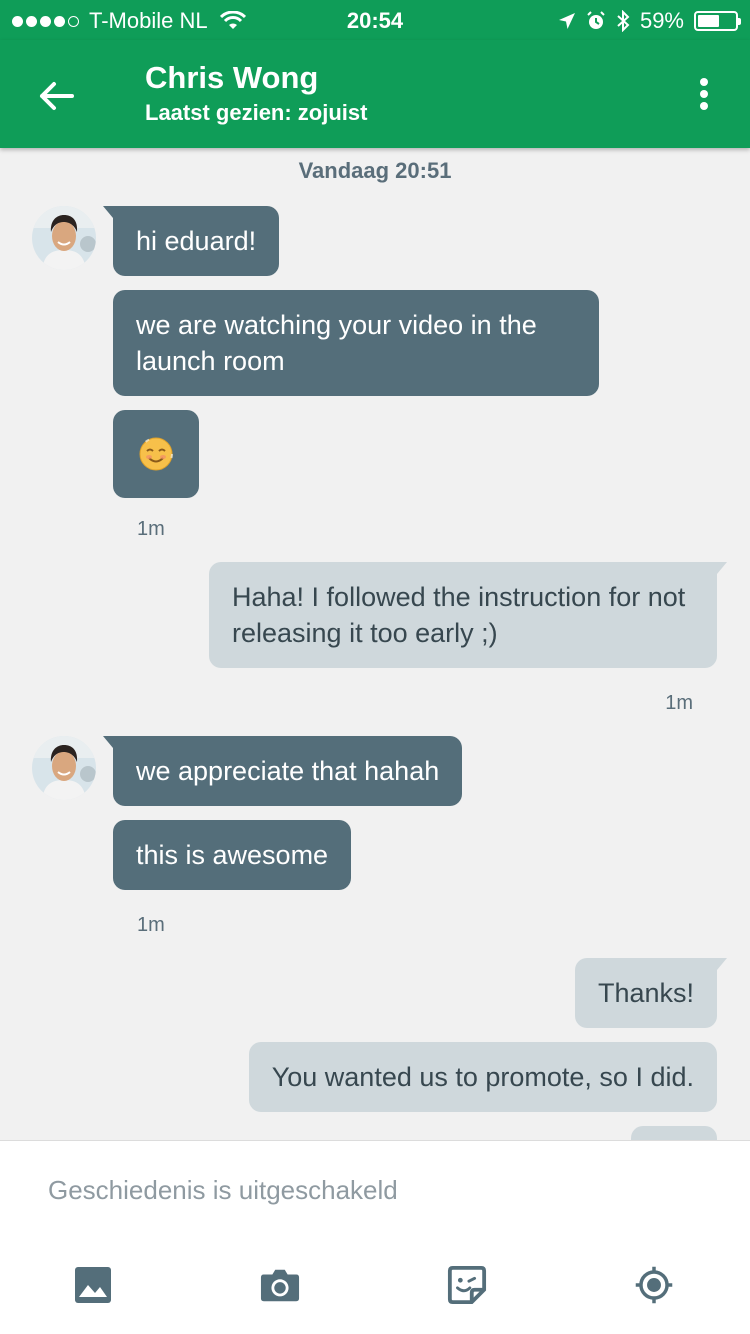 The height and width of the screenshot is (1334, 750). Describe the element at coordinates (256, 112) in the screenshot. I see `last-seen: Laatst gezien: zojuist` at that location.